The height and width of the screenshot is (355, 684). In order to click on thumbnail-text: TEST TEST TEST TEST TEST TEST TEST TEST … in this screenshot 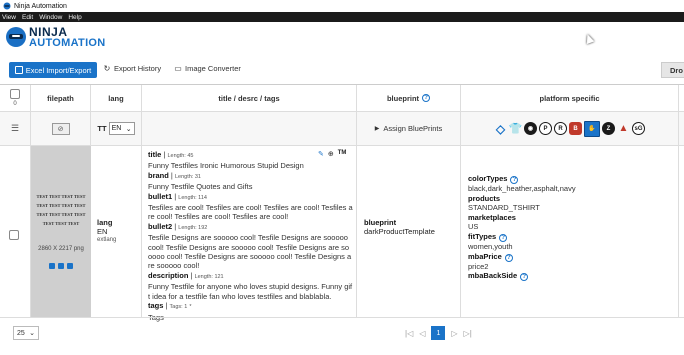, I will do `click(61, 210)`.